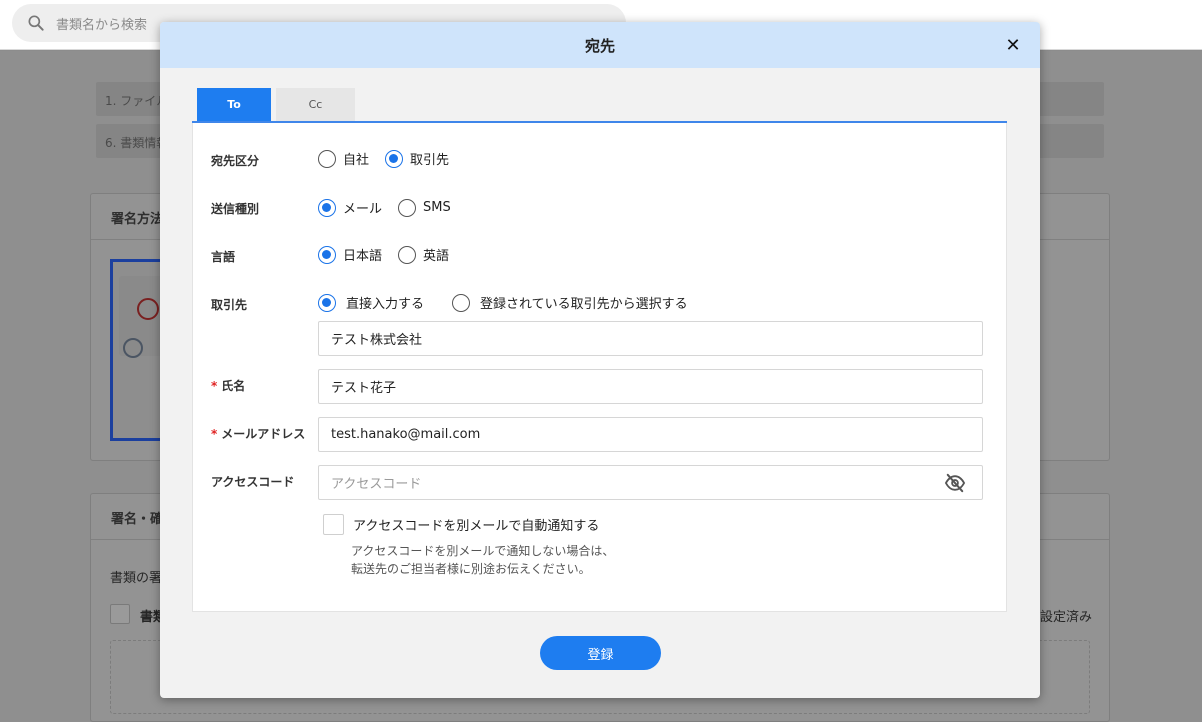 This screenshot has height=722, width=1202. Describe the element at coordinates (235, 209) in the screenshot. I see `send-type-label: 送信種別` at that location.